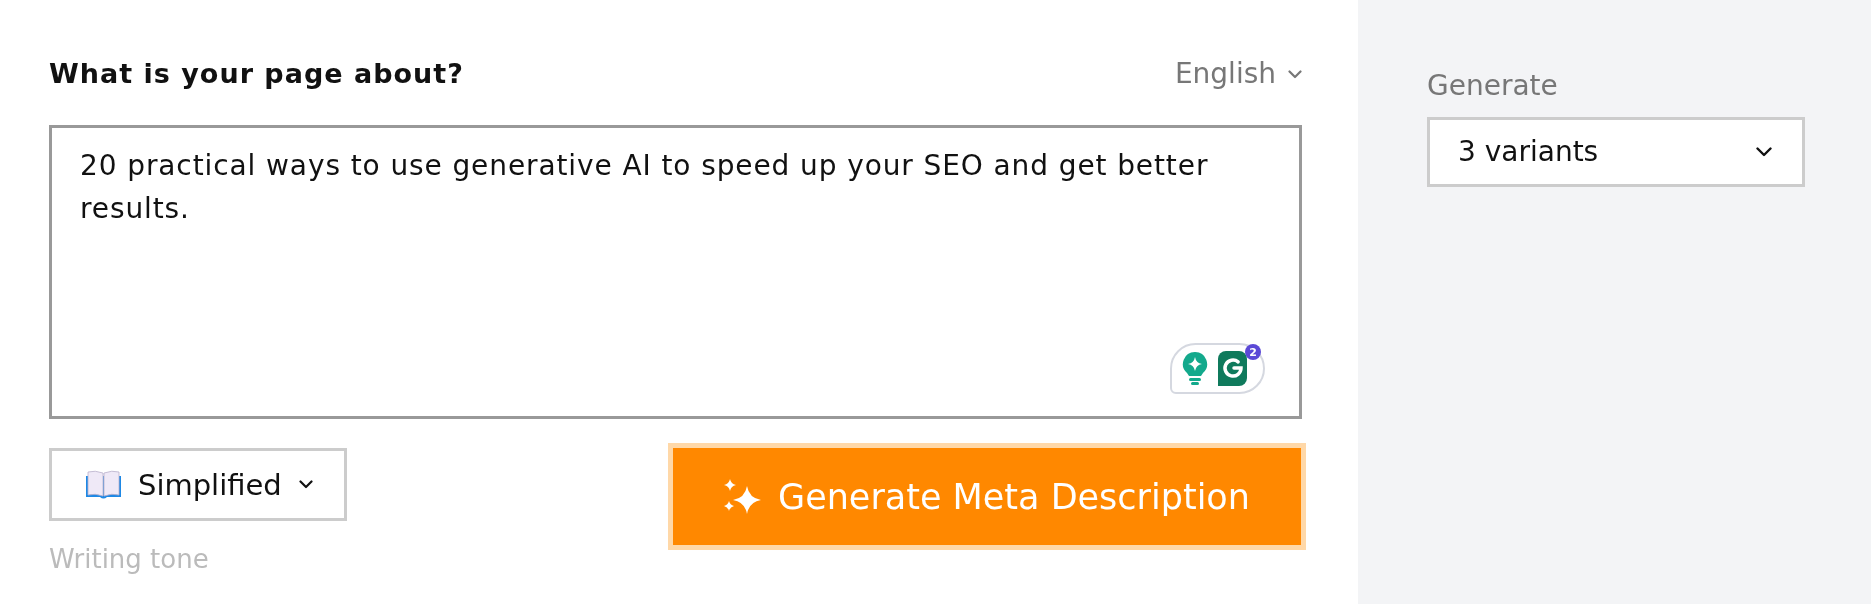 Image resolution: width=1871 pixels, height=604 pixels. Describe the element at coordinates (1195, 368) in the screenshot. I see `lightbulb-icon` at that location.